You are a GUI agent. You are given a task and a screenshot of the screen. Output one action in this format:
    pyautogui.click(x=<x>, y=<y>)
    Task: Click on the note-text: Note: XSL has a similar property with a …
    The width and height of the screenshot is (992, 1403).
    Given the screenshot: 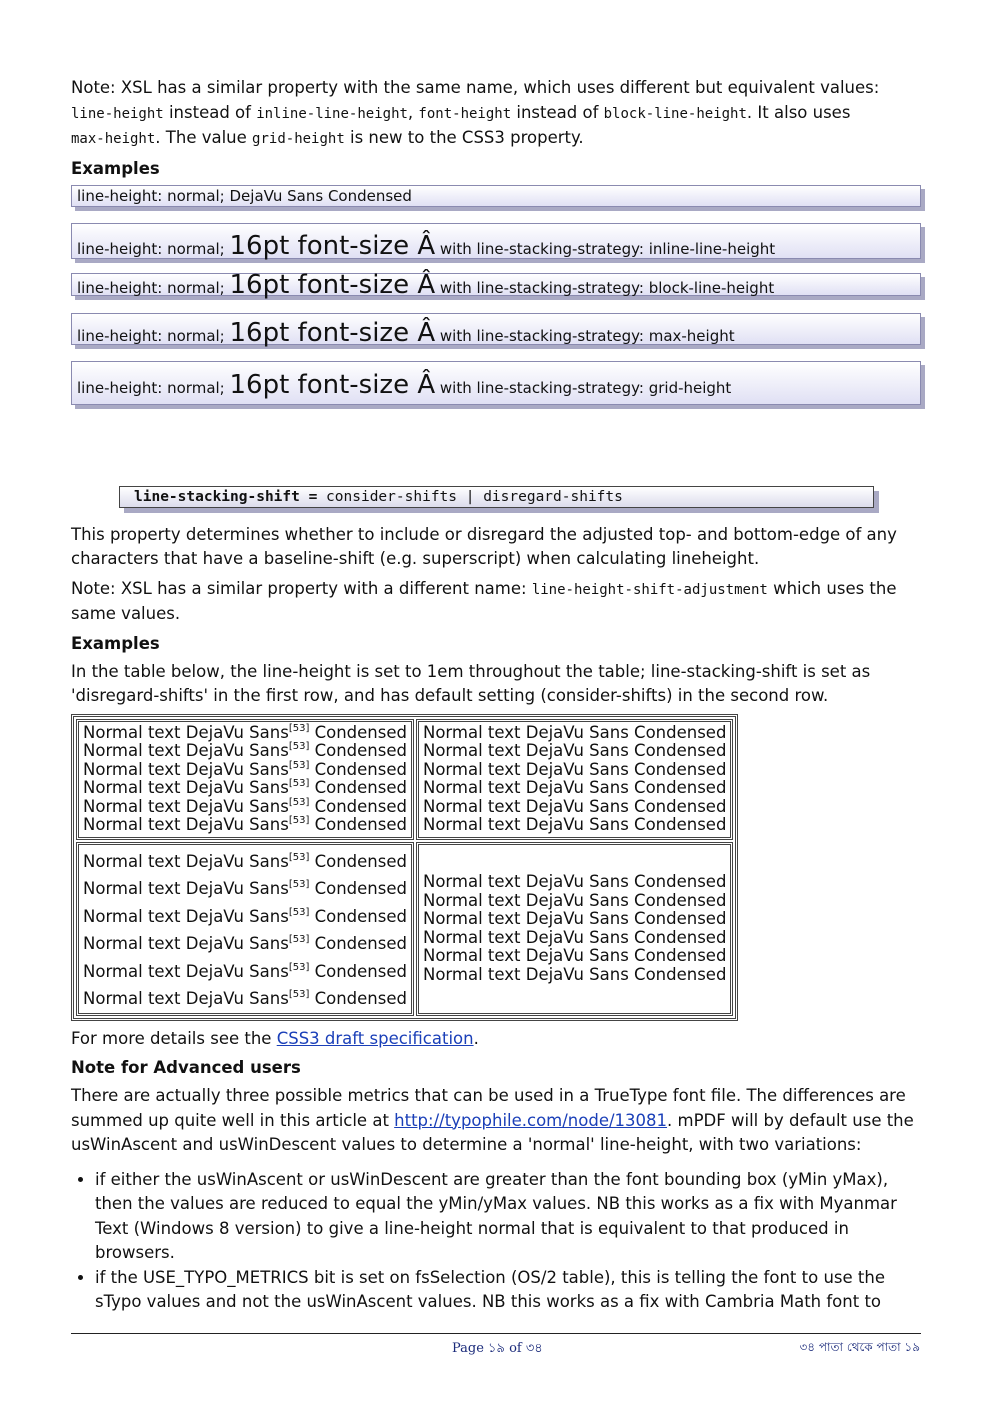 What is the action you would take?
    pyautogui.click(x=301, y=588)
    